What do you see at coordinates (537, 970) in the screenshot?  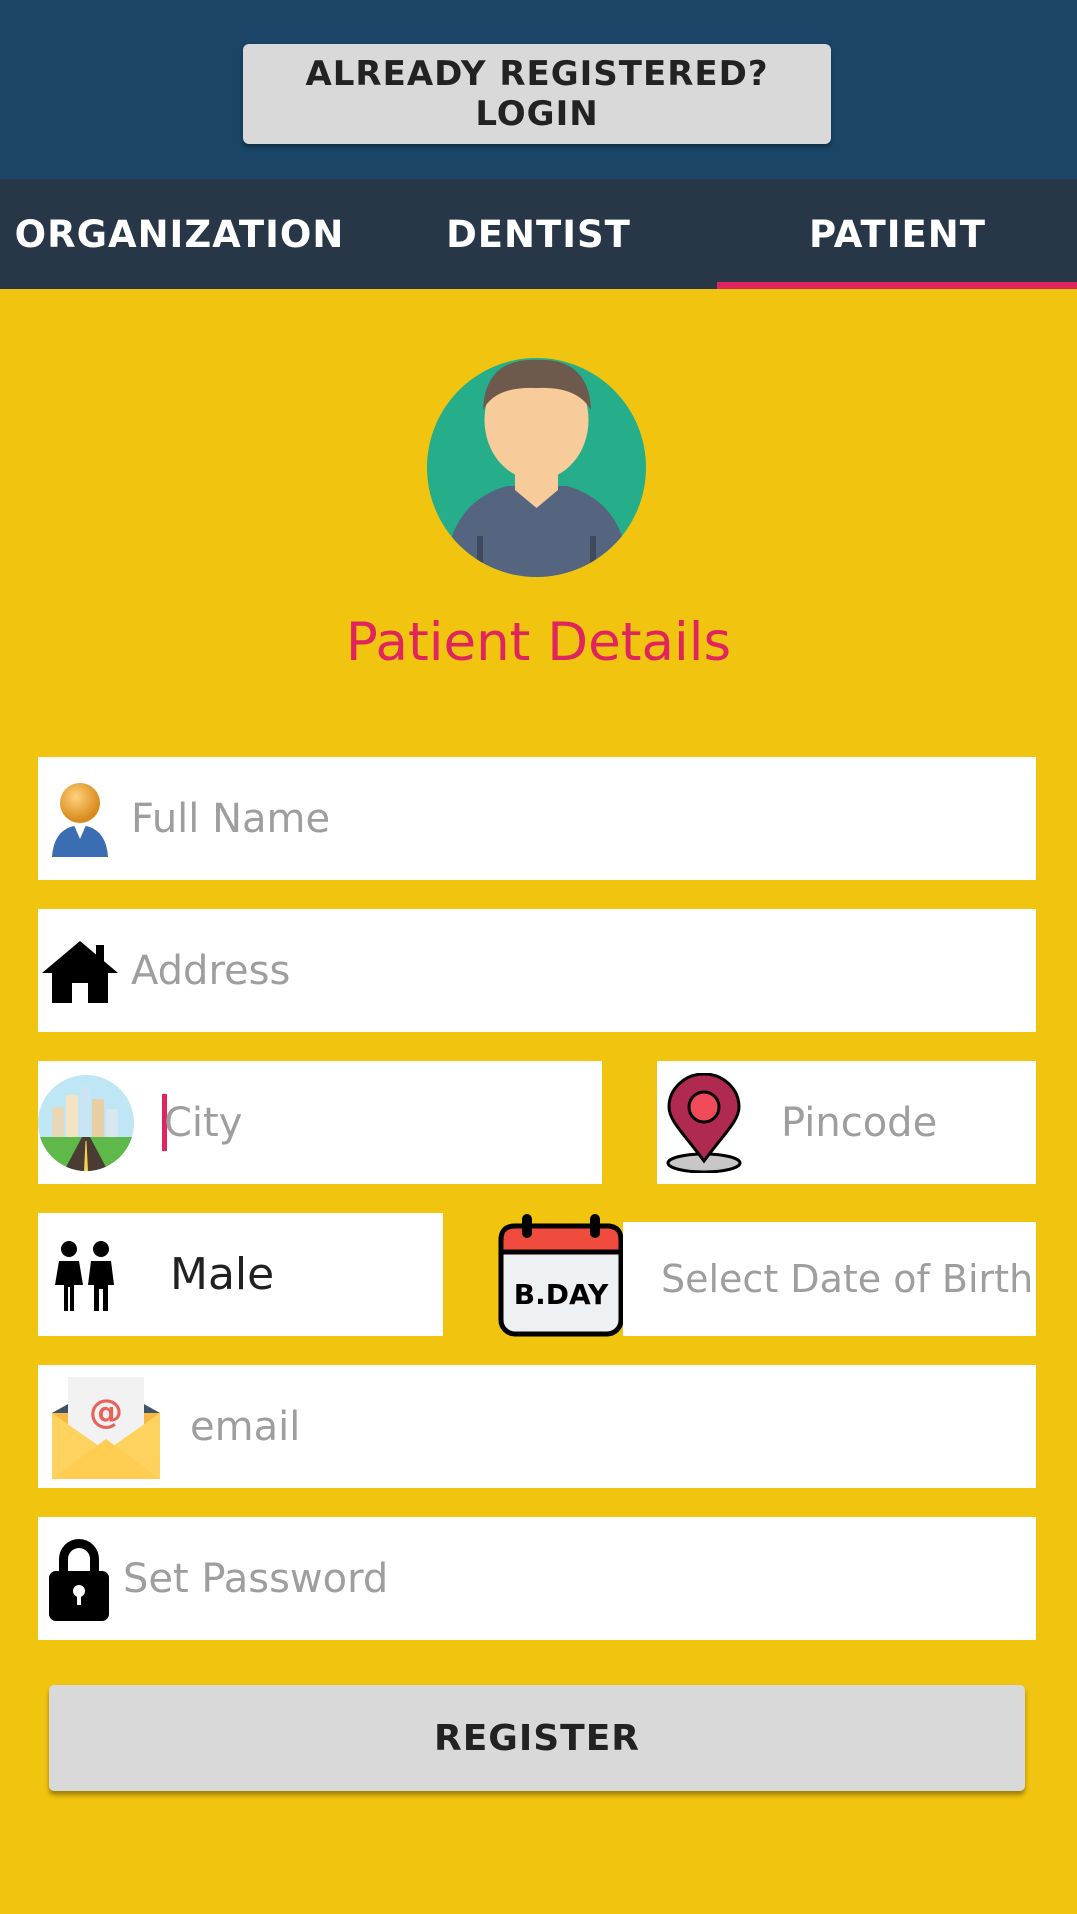 I see `address-field: Address` at bounding box center [537, 970].